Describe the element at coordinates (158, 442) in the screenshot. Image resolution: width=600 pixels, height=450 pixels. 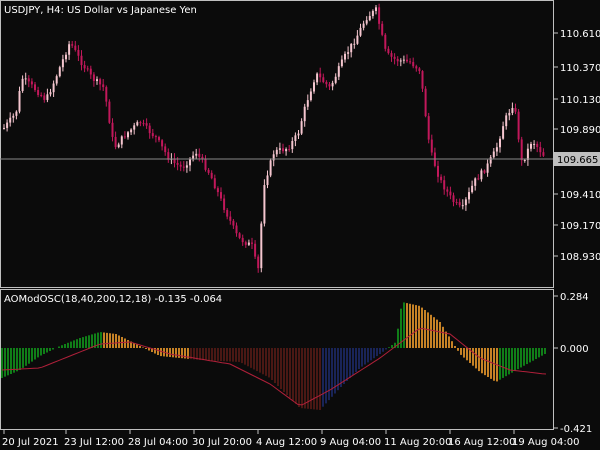
I see `time-tick-label: 28 Jul 04:00` at that location.